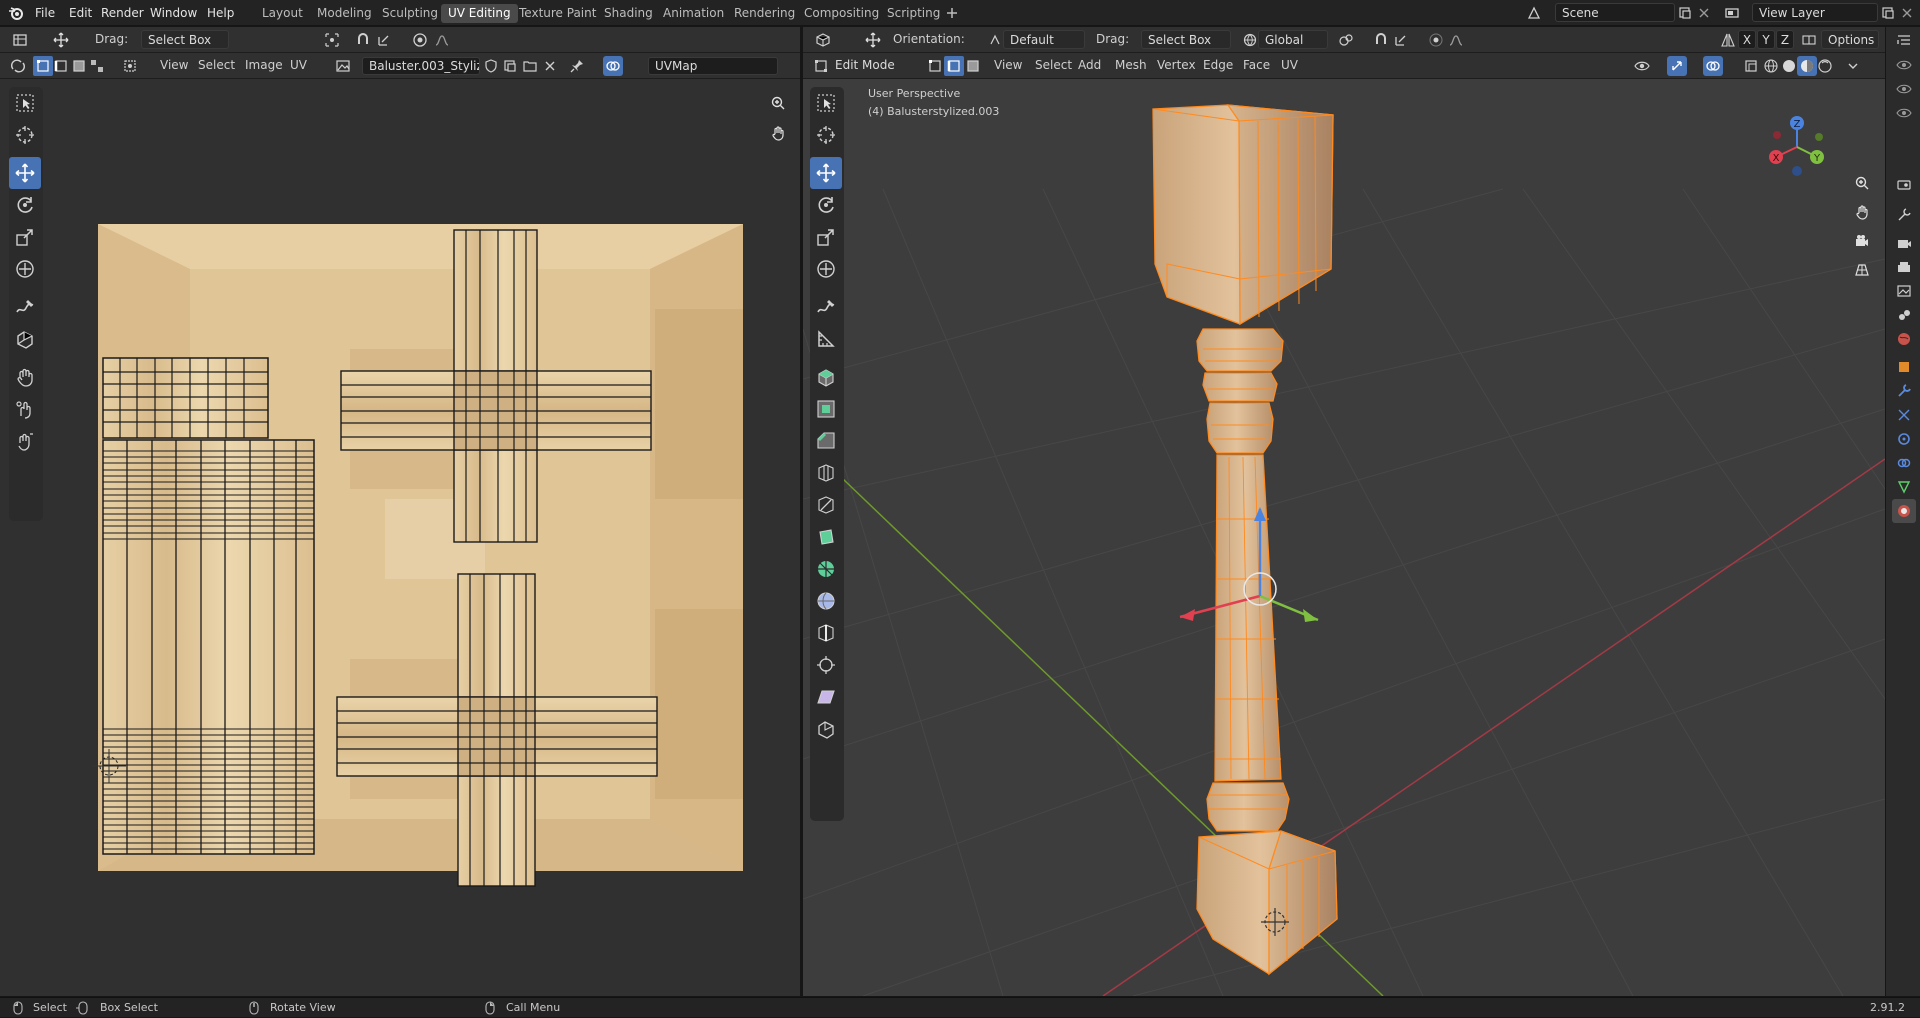 The width and height of the screenshot is (1920, 1018). I want to click on physics-properties-icon, so click(1904, 439).